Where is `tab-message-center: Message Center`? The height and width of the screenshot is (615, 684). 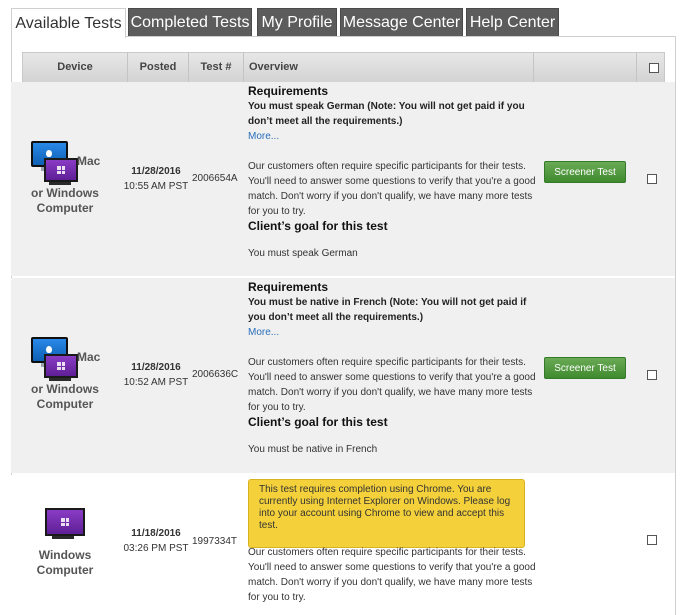
tab-message-center: Message Center is located at coordinates (401, 22).